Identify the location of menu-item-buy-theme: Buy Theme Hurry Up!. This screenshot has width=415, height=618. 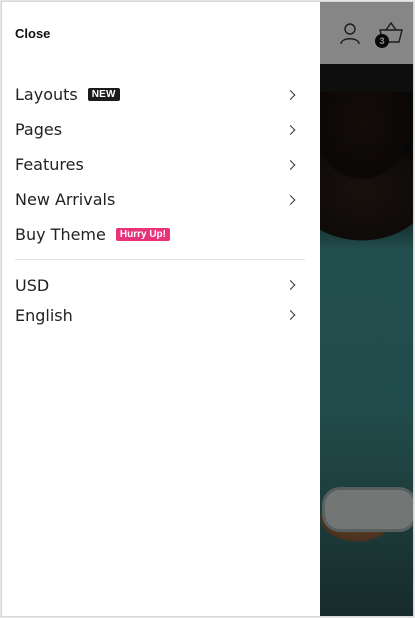
(161, 234).